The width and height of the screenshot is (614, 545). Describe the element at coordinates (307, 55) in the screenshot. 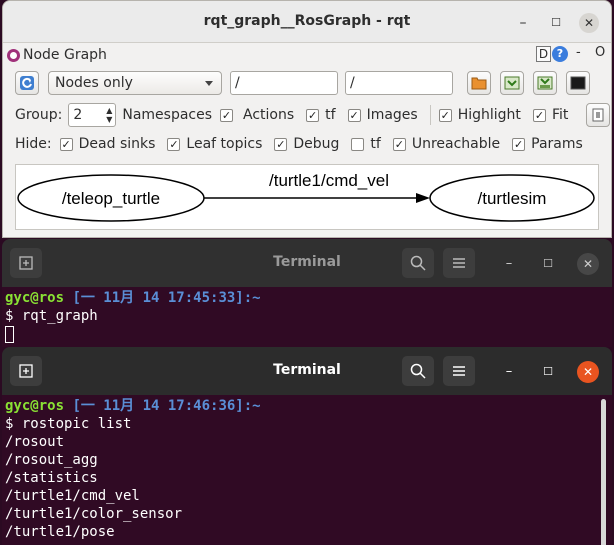

I see `plugin-header: Node Graph D ? - O` at that location.